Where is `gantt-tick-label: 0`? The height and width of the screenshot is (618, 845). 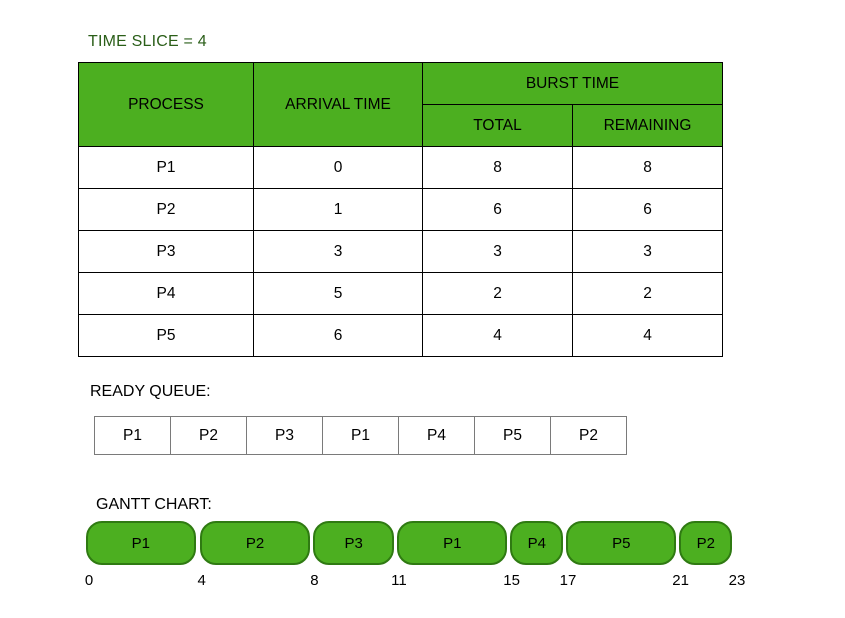 gantt-tick-label: 0 is located at coordinates (89, 580).